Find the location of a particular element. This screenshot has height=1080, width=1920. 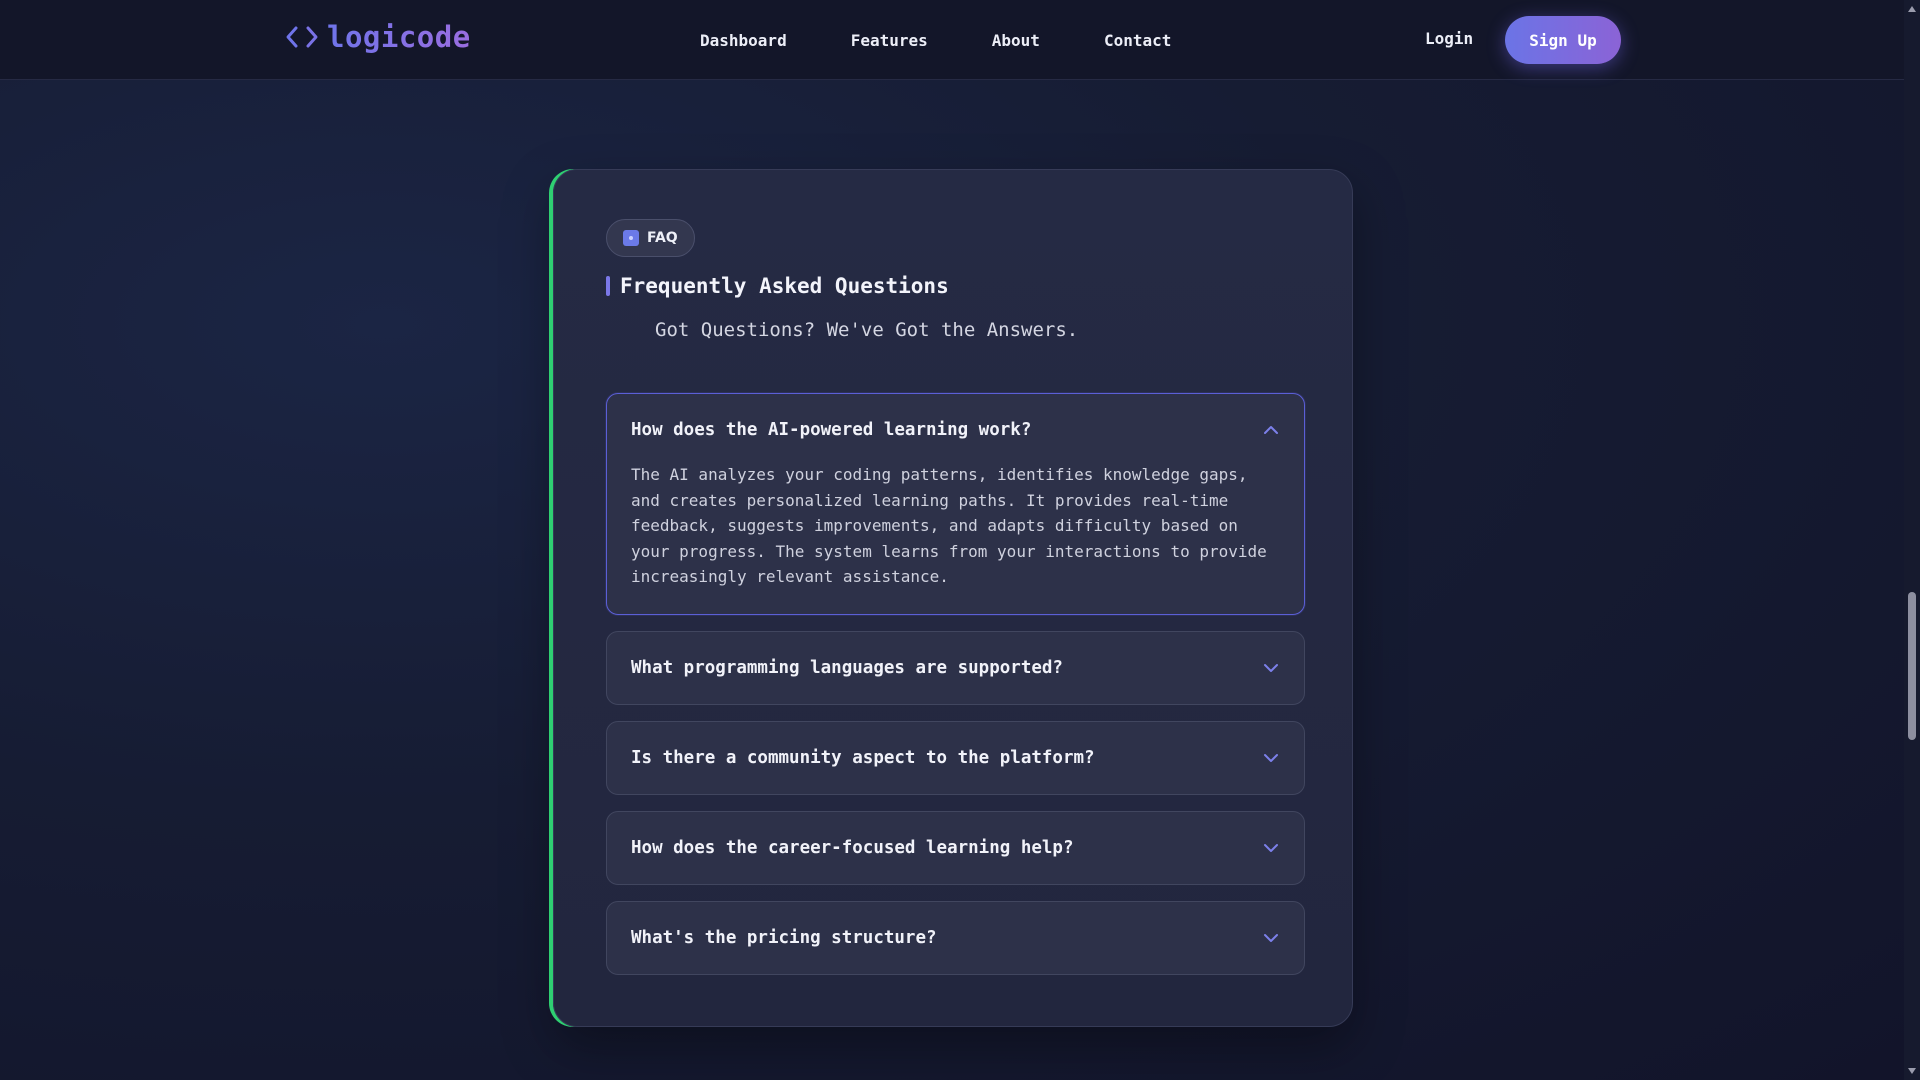

scrollbar-thumb is located at coordinates (1912, 666).